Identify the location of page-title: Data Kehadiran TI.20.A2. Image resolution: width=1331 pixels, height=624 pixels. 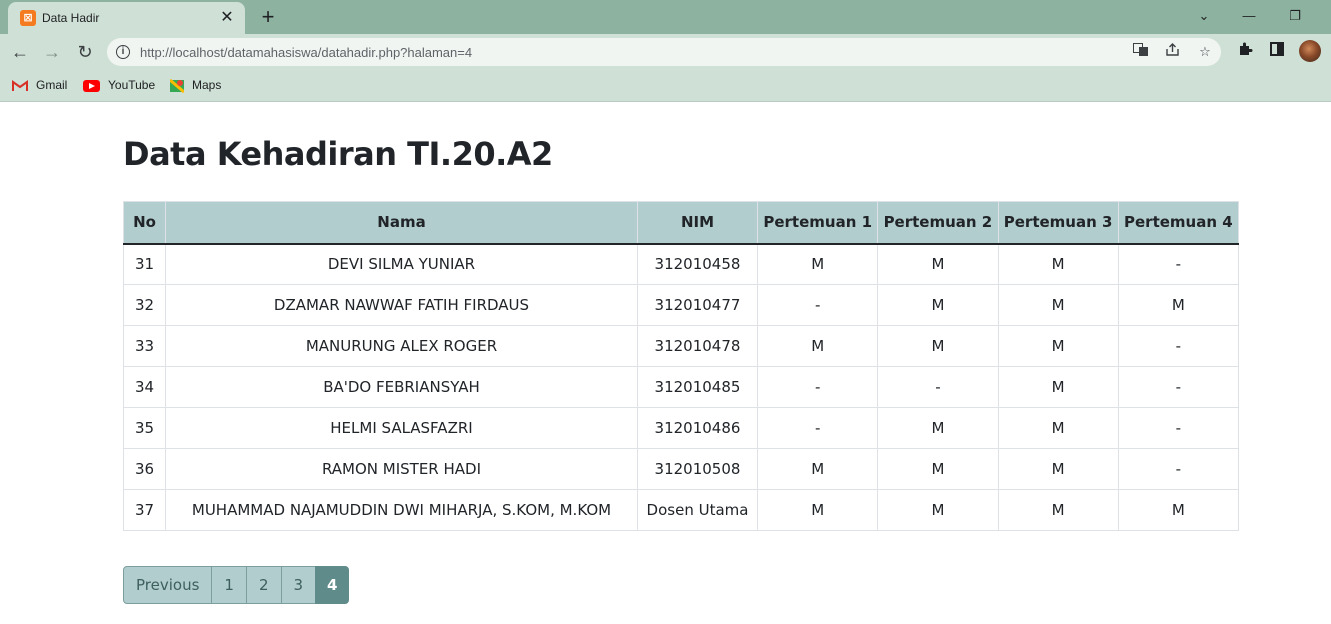
(338, 154).